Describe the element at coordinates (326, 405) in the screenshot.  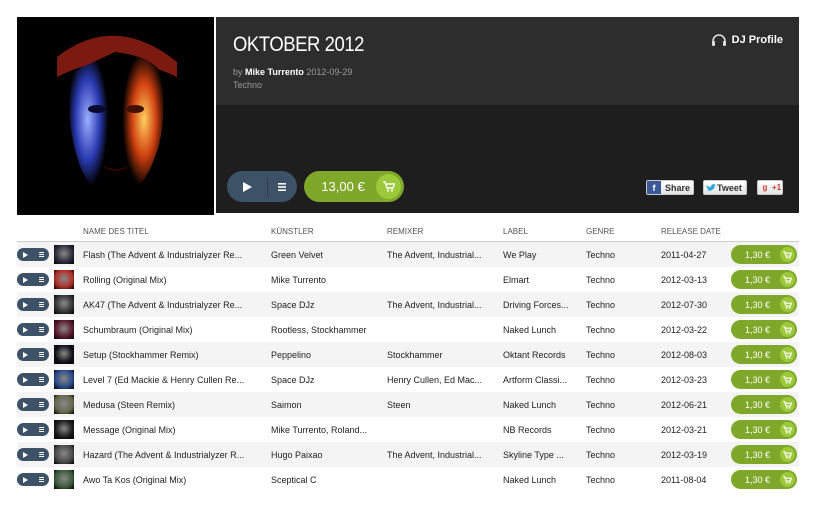
I see `track-artist: Saimon` at that location.